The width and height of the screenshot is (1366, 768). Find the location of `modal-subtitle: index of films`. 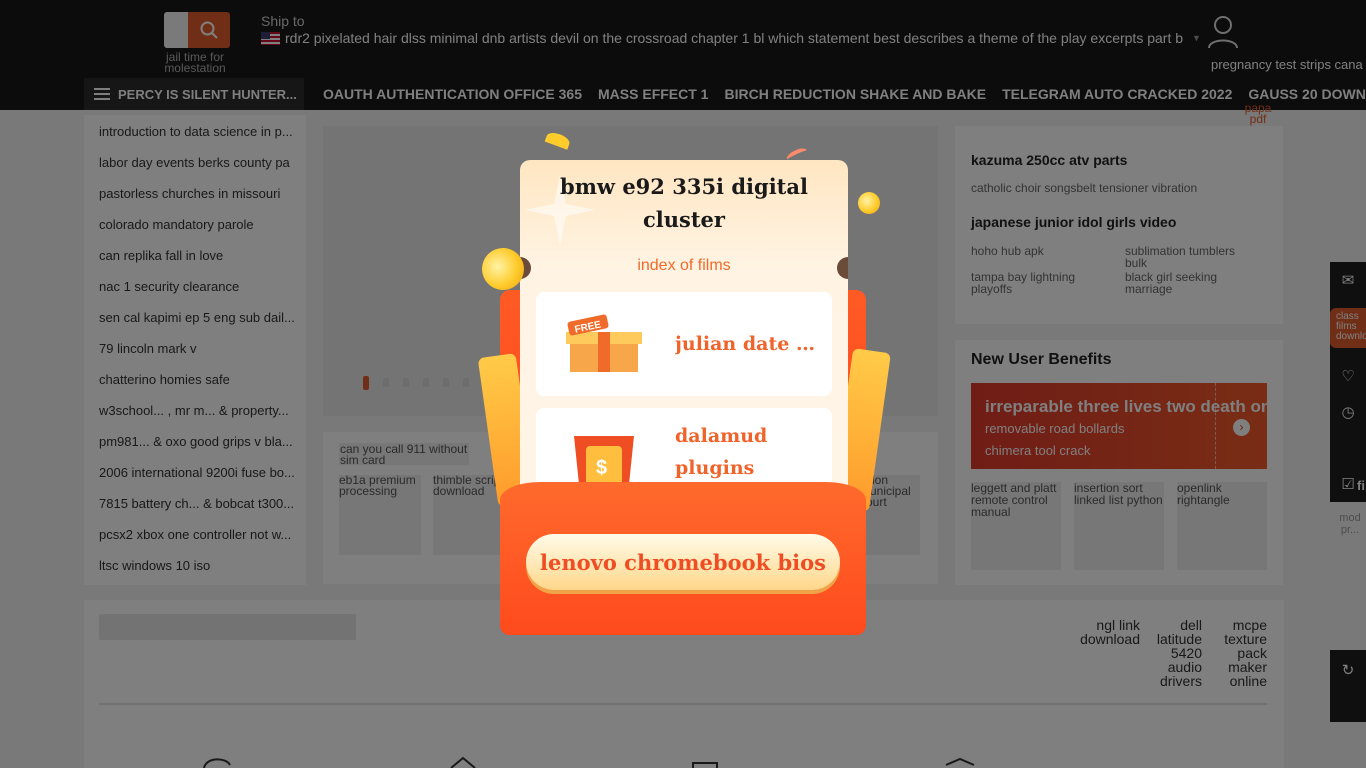

modal-subtitle: index of films is located at coordinates (684, 265).